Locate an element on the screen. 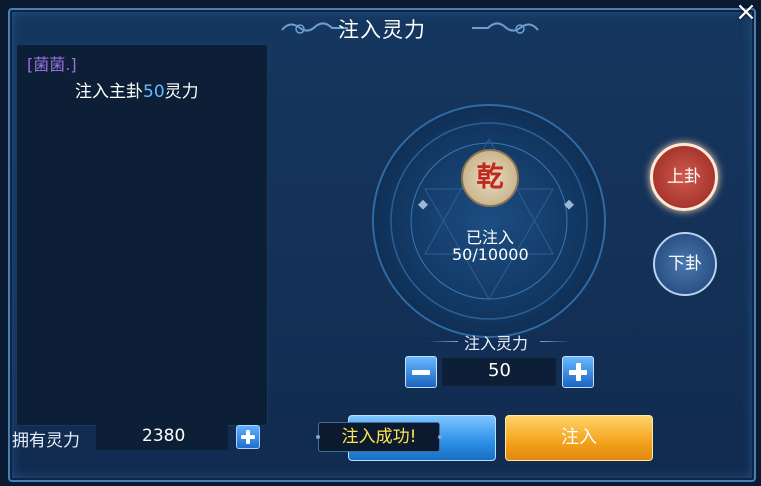 The height and width of the screenshot is (486, 761). upper-trigram-button: 上卦 is located at coordinates (684, 177).